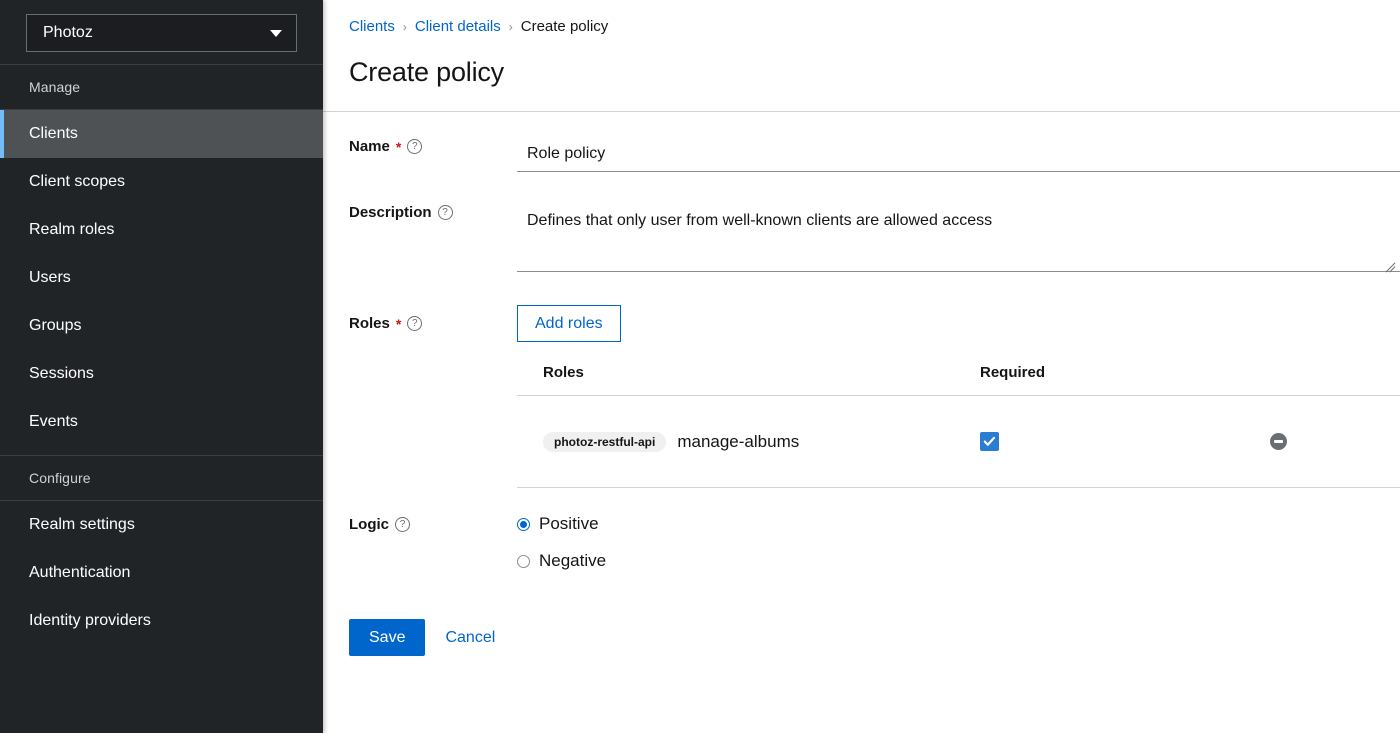 The image size is (1400, 733). What do you see at coordinates (1125, 442) in the screenshot?
I see `required-cell` at bounding box center [1125, 442].